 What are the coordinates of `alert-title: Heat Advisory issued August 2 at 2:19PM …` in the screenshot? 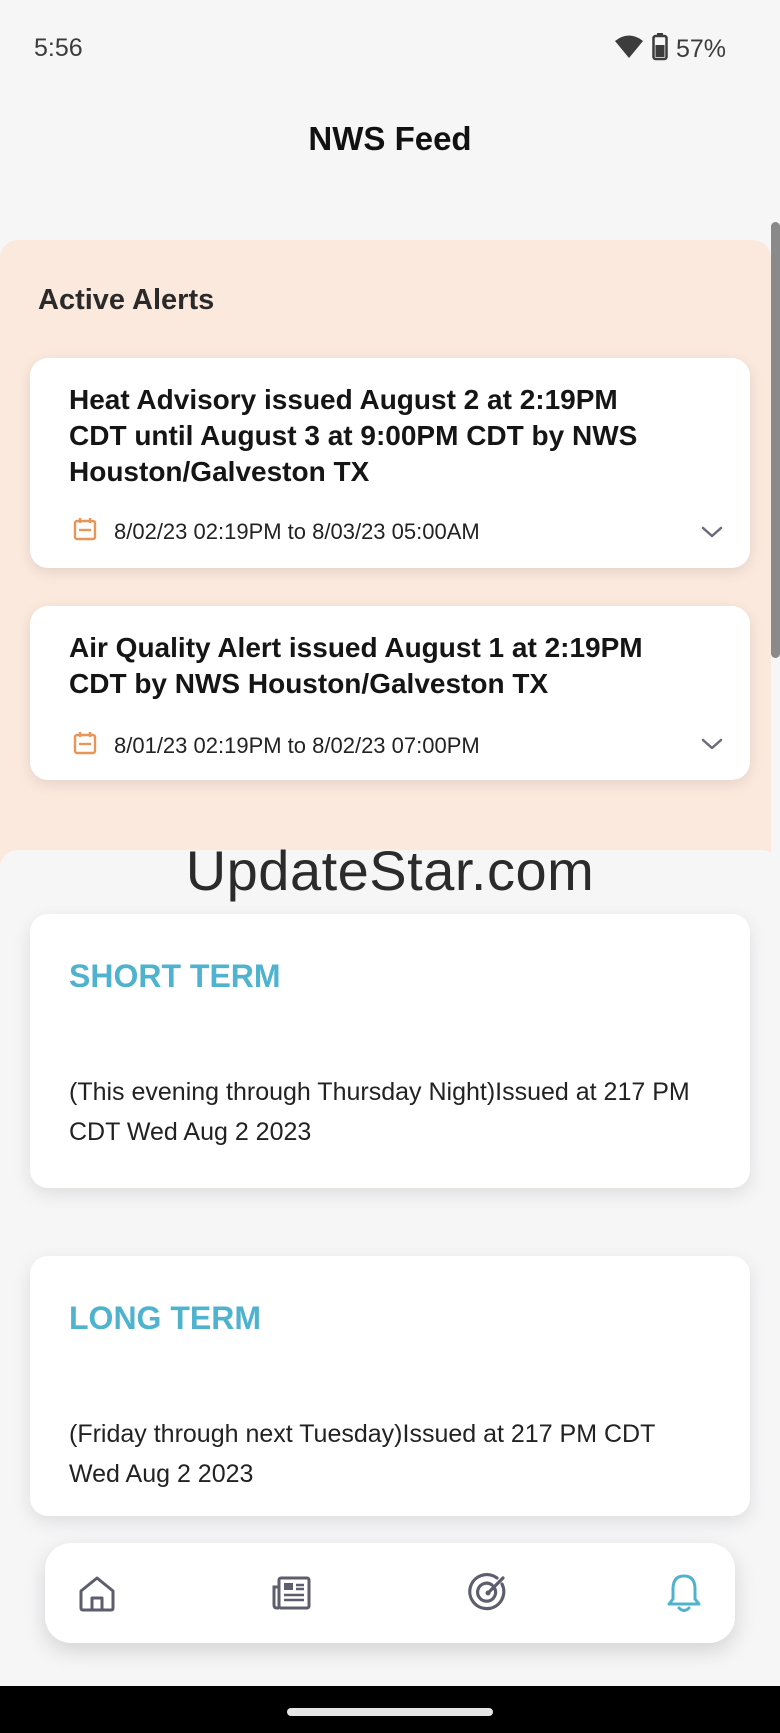 It's located at (353, 435).